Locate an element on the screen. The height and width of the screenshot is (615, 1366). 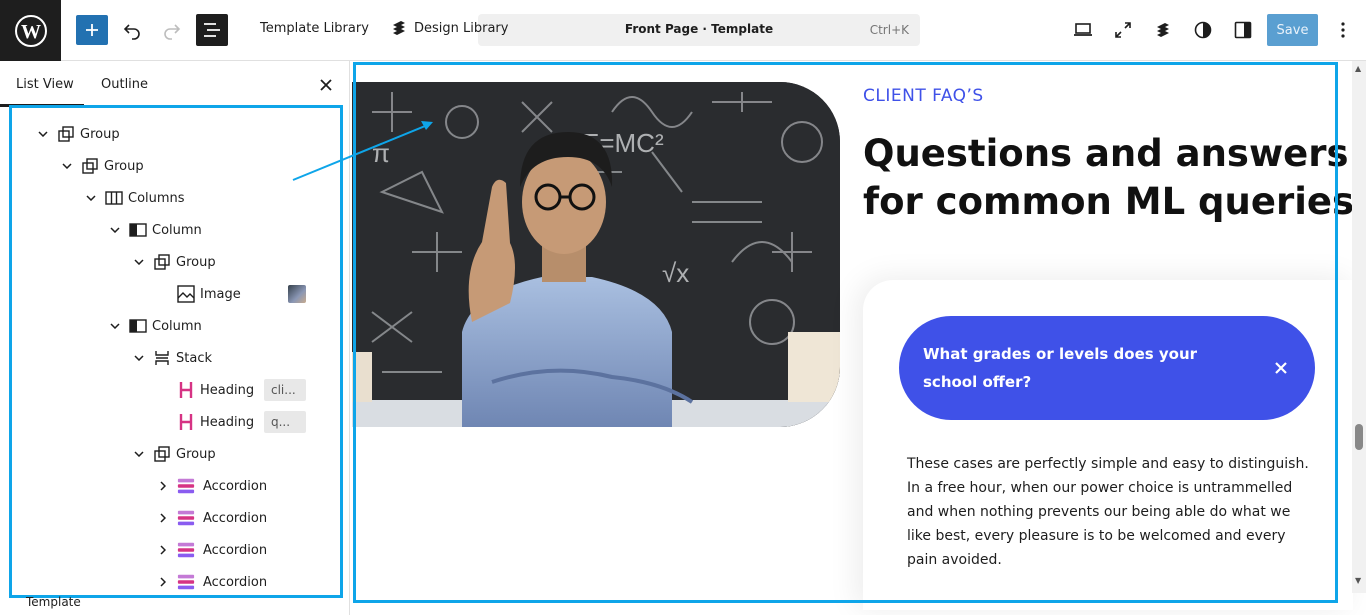
design-library-button: Design Library is located at coordinates (449, 28).